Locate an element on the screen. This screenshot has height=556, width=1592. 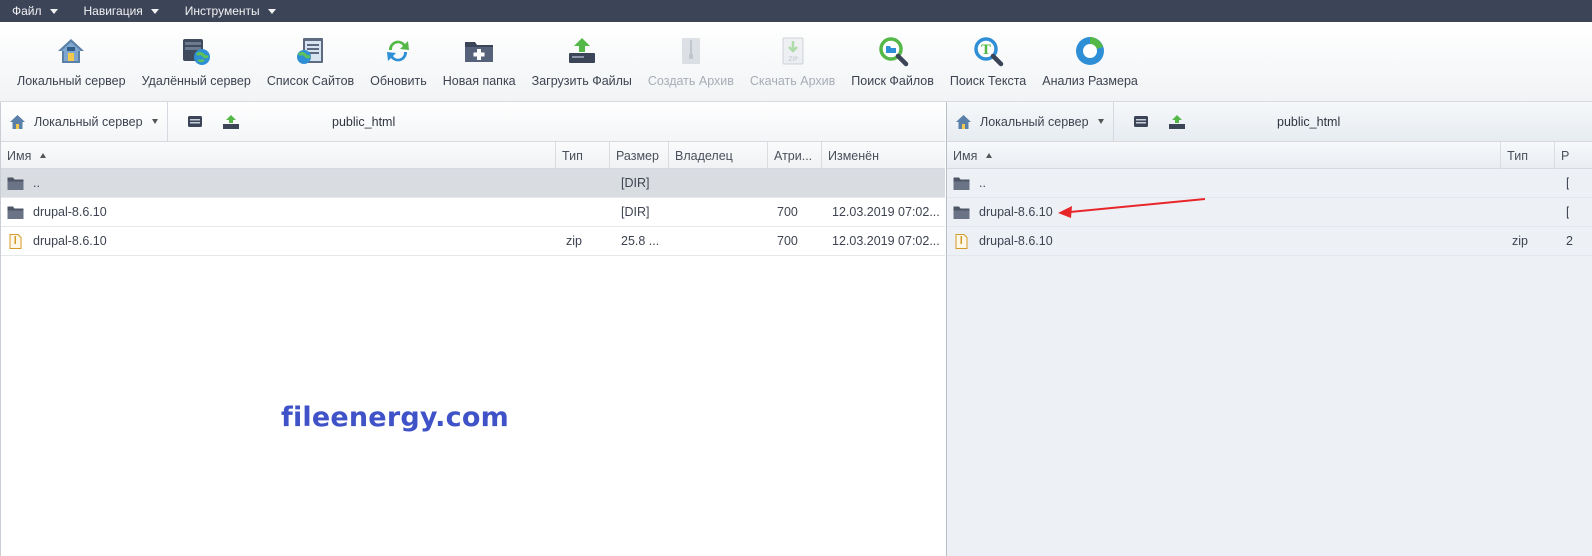
col-size-label: Р is located at coordinates (1565, 155).